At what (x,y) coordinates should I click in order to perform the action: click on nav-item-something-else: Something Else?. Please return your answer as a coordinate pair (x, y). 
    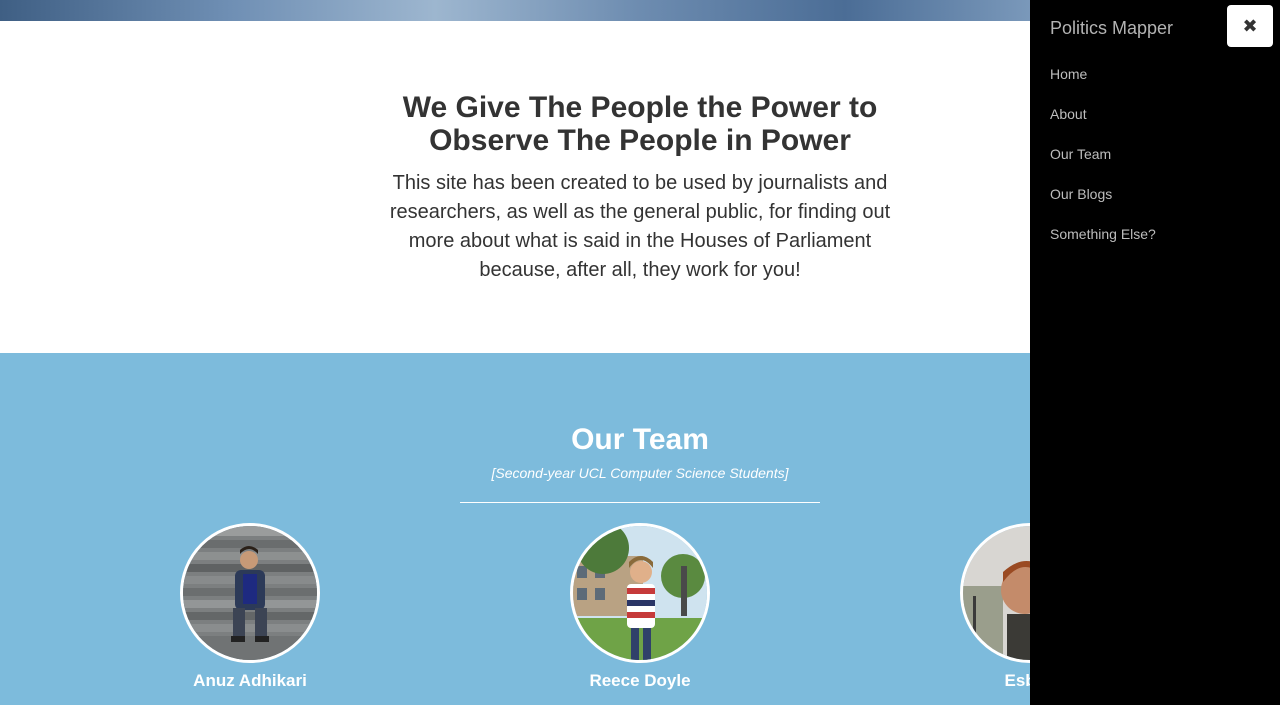
    Looking at the image, I should click on (1103, 246).